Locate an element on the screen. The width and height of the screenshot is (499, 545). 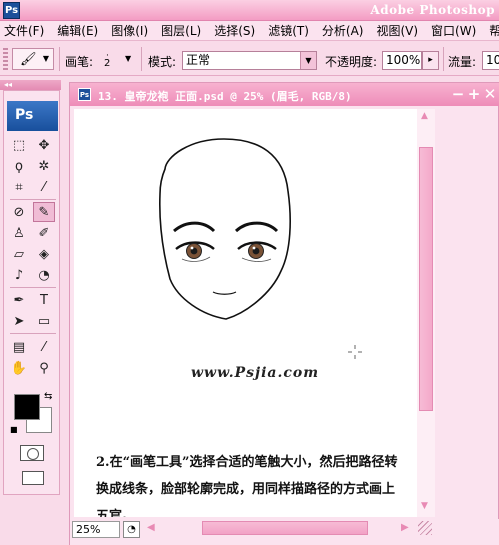
eyedropper2-tool-icon: ⁄ is located at coordinates (44, 347).